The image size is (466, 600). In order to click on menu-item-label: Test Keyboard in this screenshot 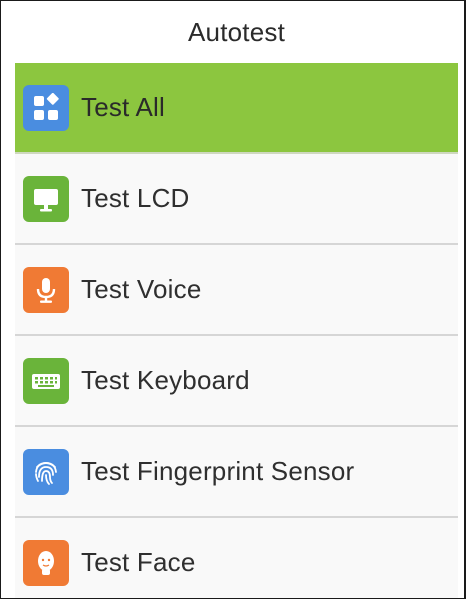, I will do `click(165, 380)`.